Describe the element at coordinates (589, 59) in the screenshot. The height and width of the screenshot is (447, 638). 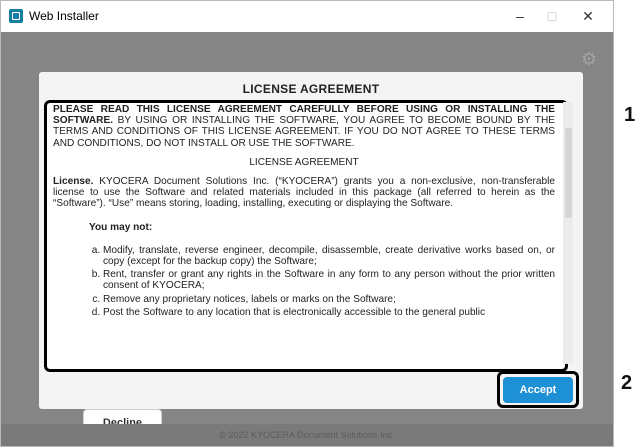
I see `gear-icon: ⚙` at that location.